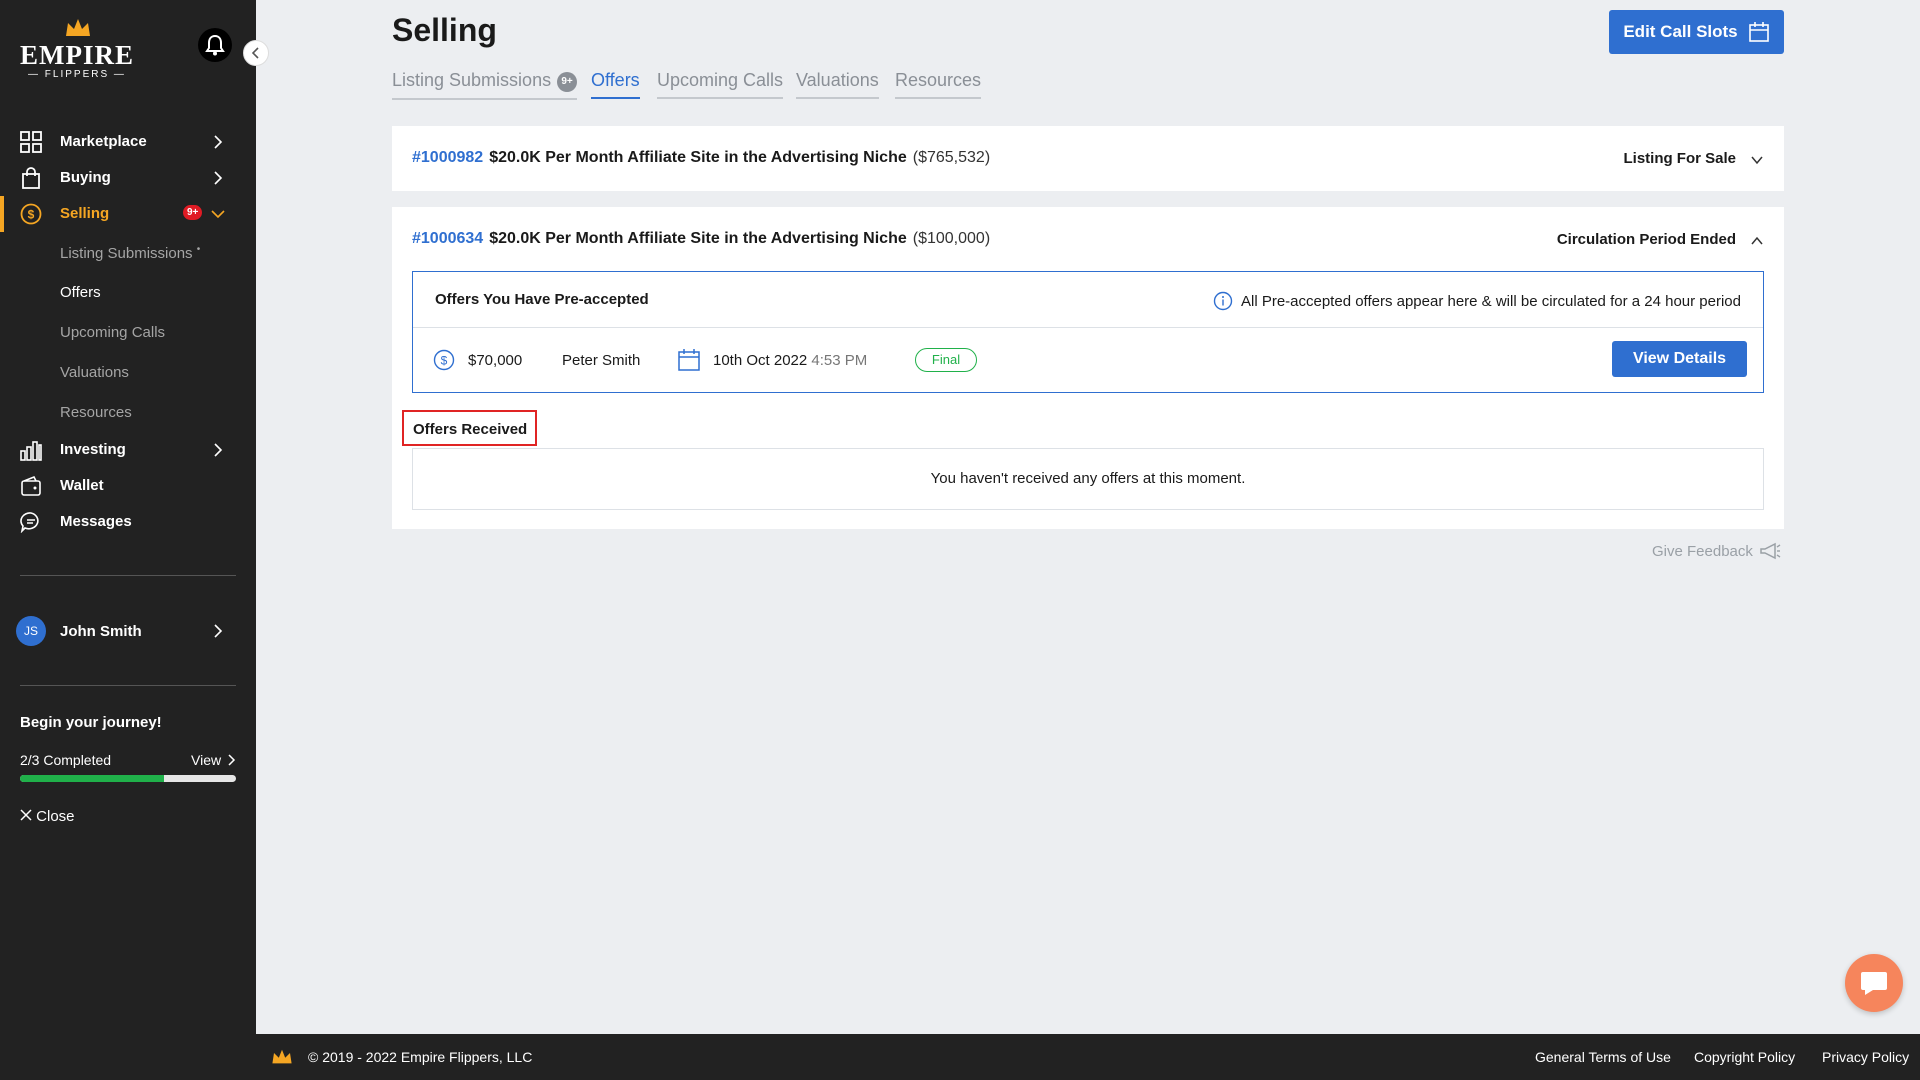 The height and width of the screenshot is (1080, 1920). I want to click on listing-price: ($100,000), so click(951, 238).